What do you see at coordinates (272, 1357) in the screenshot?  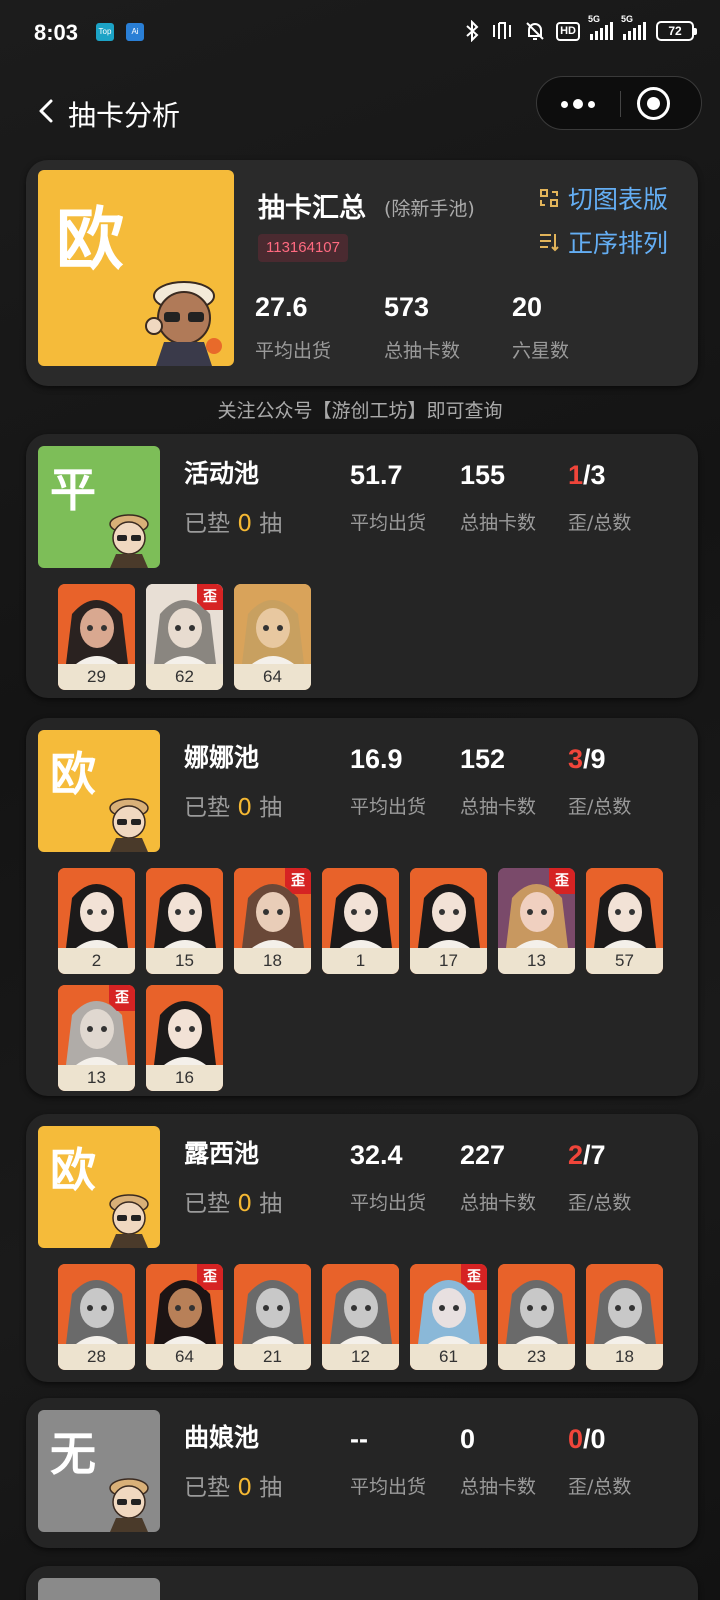 I see `character-pull-count: 21` at bounding box center [272, 1357].